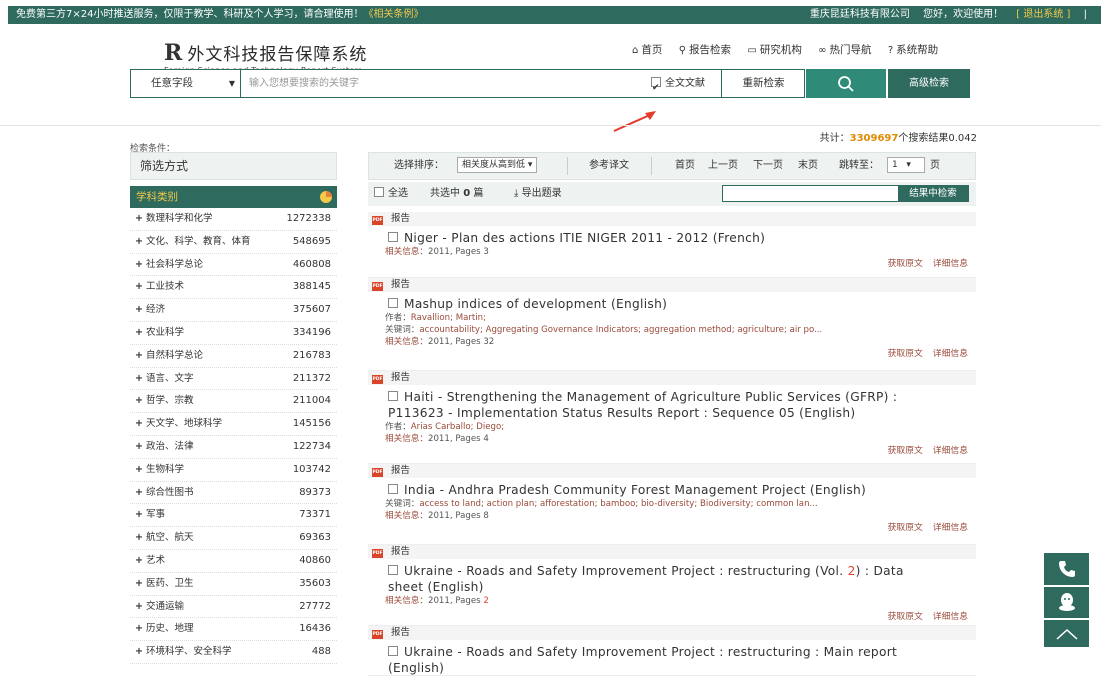 The height and width of the screenshot is (676, 1101). I want to click on main-nav: ⌂ 首页 ⚲ 报告检索 ▭ 研究机构 ∞ 热门导航 ? 系统帮助, so click(791, 49).